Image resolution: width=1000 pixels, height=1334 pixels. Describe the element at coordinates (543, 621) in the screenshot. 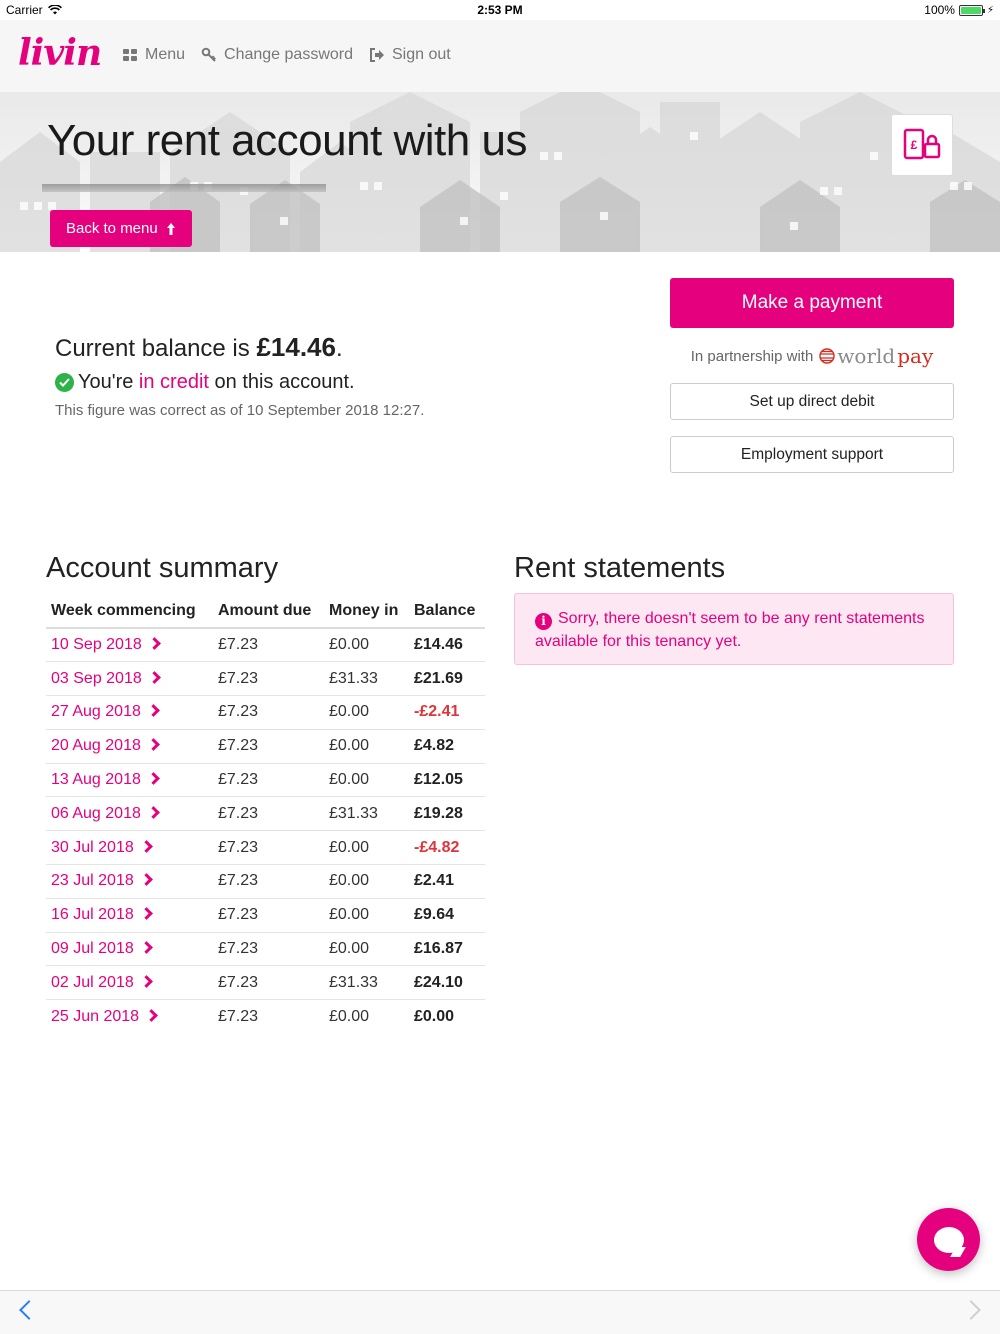

I see `info-icon: i` at that location.